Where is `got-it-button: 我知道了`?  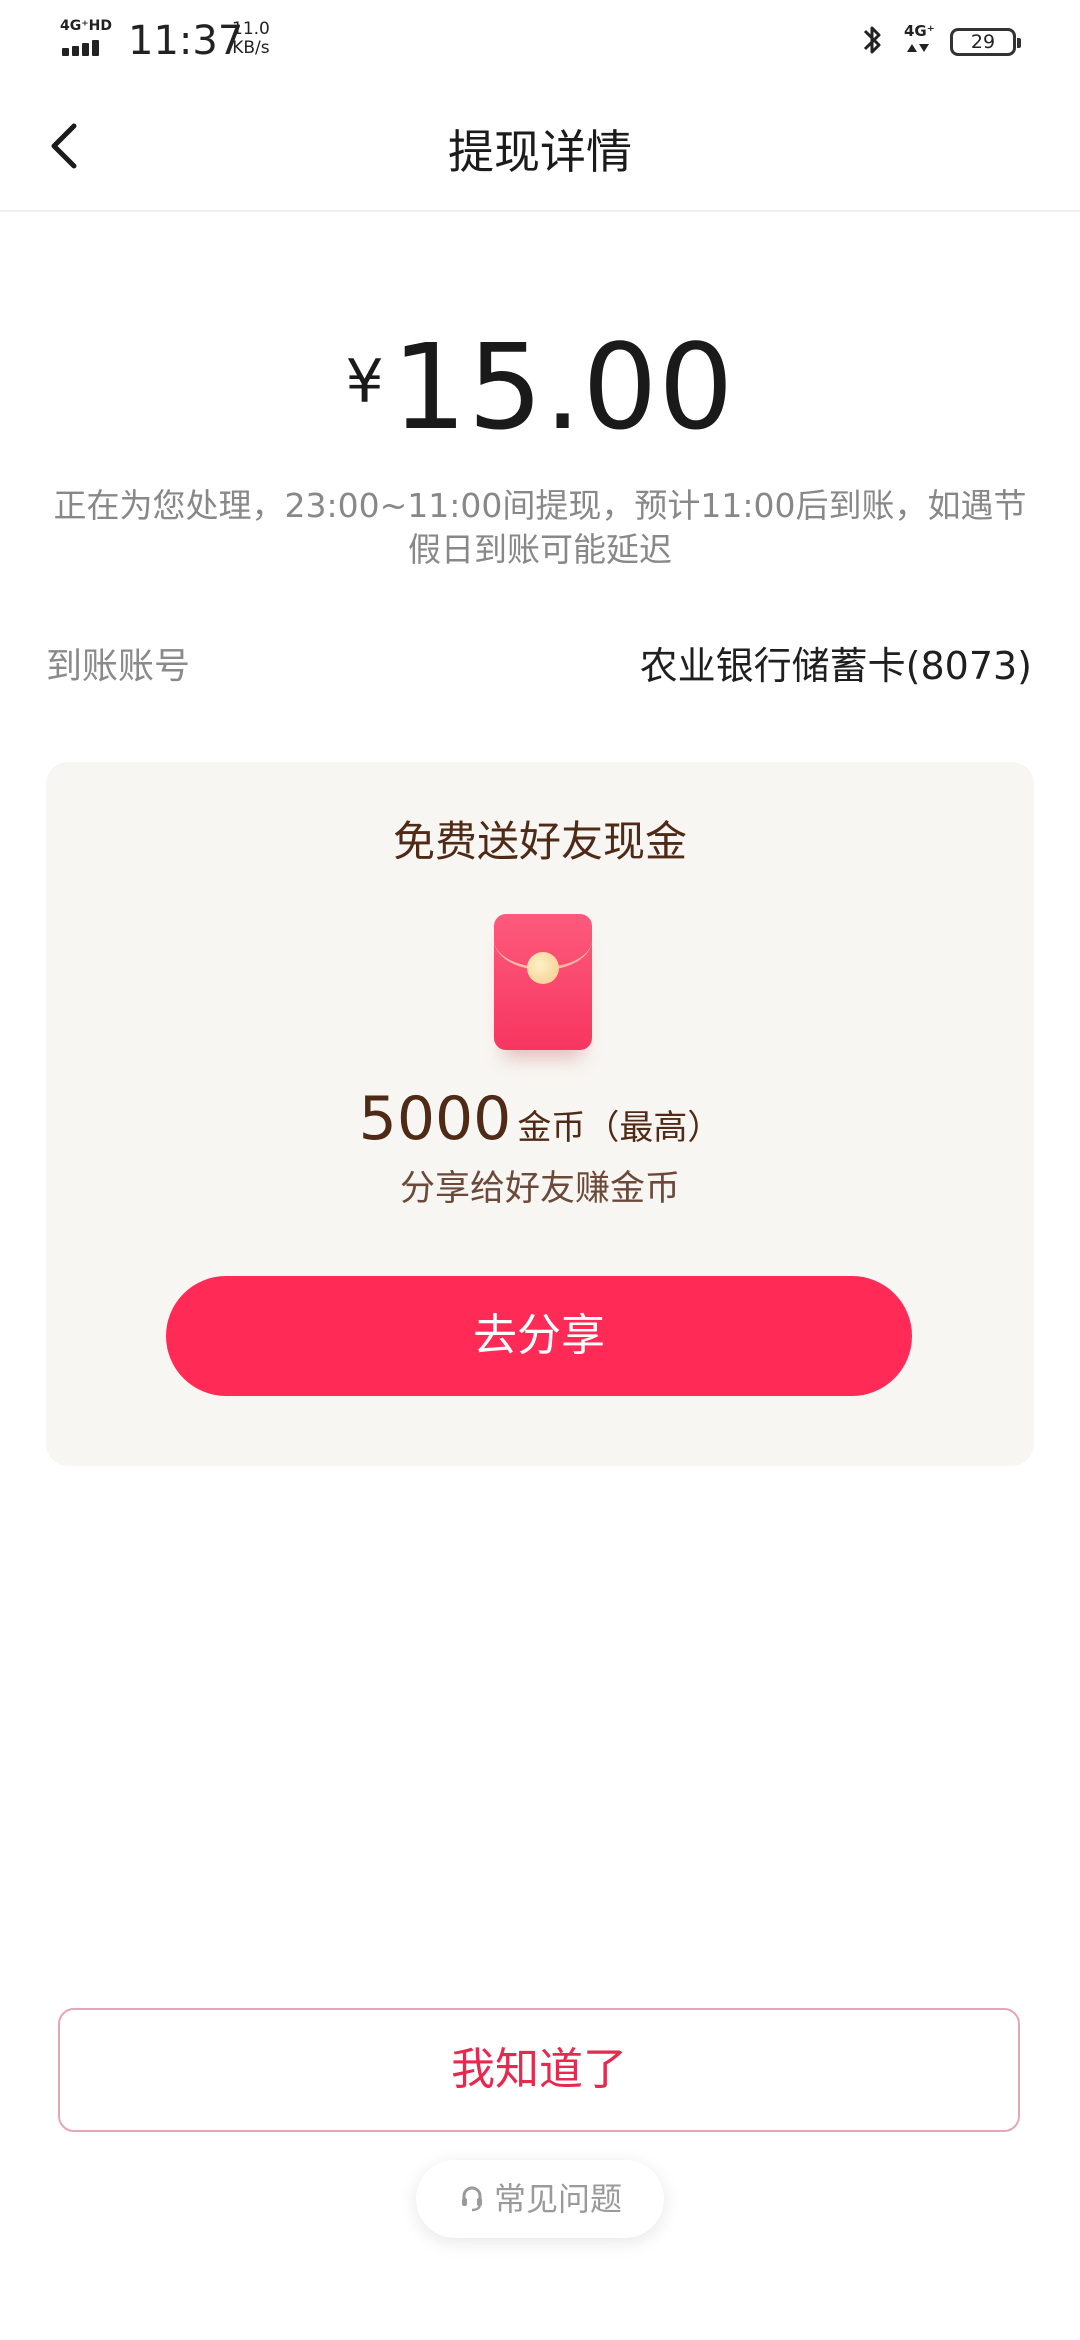
got-it-button: 我知道了 is located at coordinates (539, 2070).